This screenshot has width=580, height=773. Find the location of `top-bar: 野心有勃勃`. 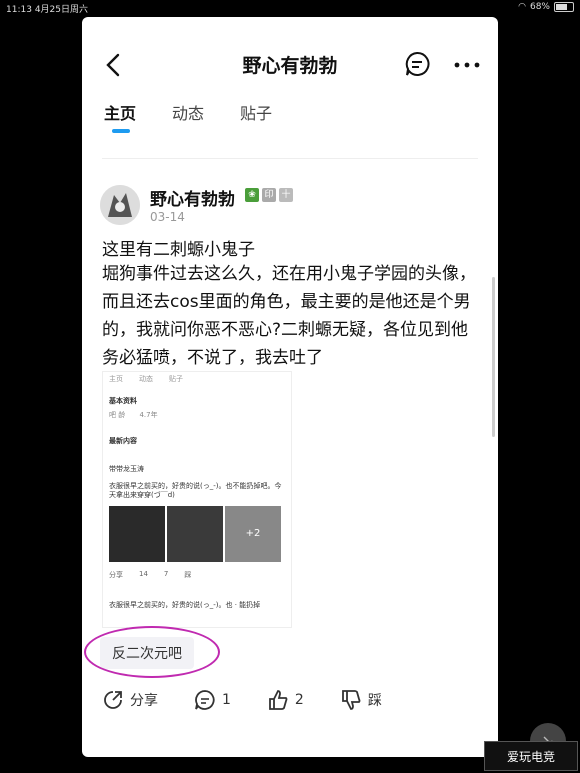

top-bar: 野心有勃勃 is located at coordinates (290, 62).